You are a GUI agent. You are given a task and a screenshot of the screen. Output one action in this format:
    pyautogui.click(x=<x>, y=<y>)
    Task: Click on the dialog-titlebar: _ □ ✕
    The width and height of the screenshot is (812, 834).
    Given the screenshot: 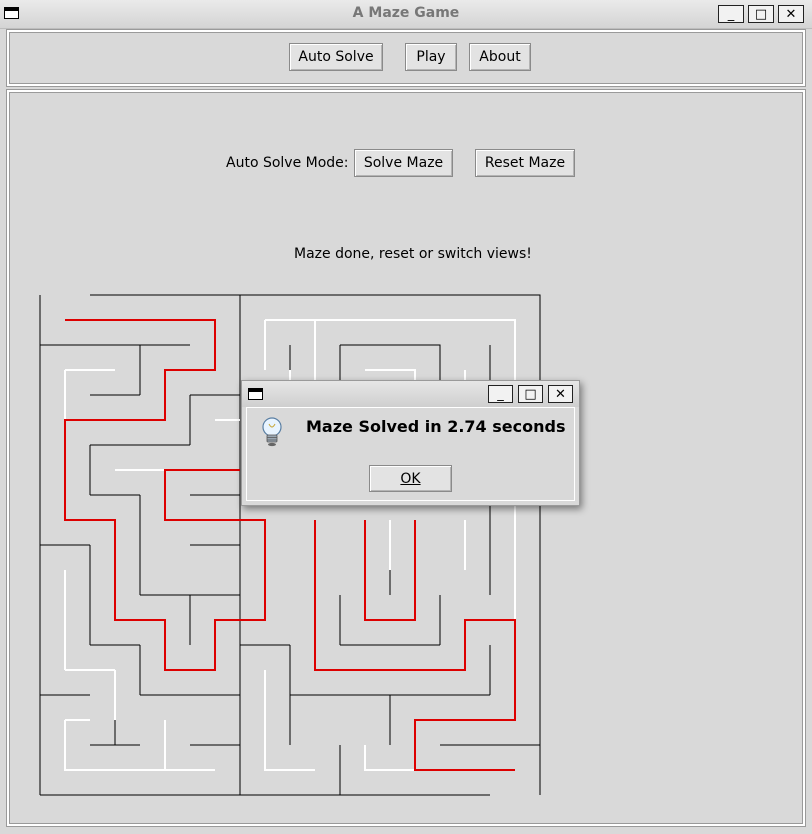 What is the action you would take?
    pyautogui.click(x=410, y=394)
    